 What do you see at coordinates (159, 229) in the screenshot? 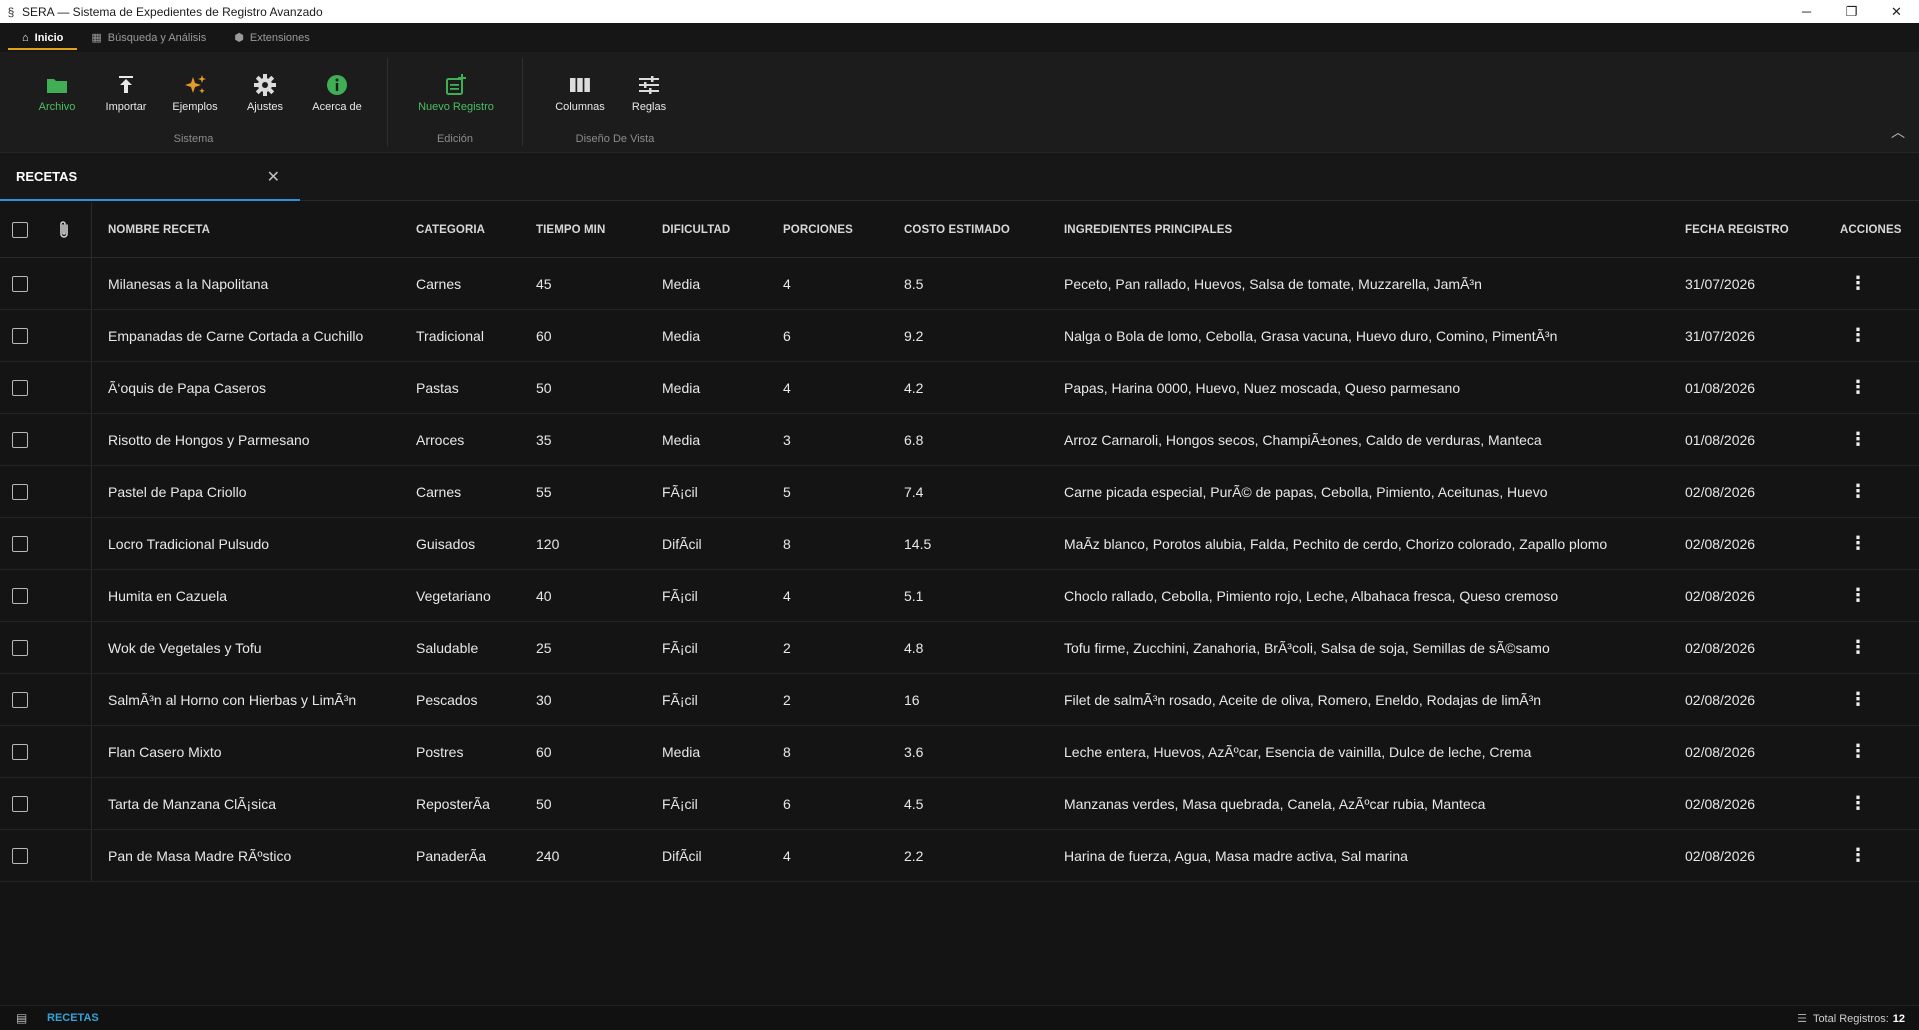
I see `header-nombre: NOMBRE RECETA` at bounding box center [159, 229].